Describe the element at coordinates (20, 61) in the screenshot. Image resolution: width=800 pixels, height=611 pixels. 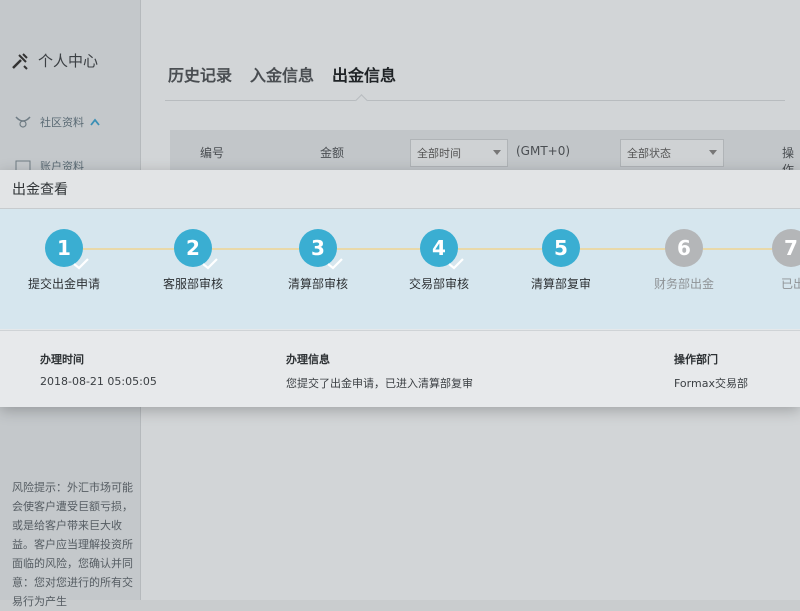
I see `tools-icon` at that location.